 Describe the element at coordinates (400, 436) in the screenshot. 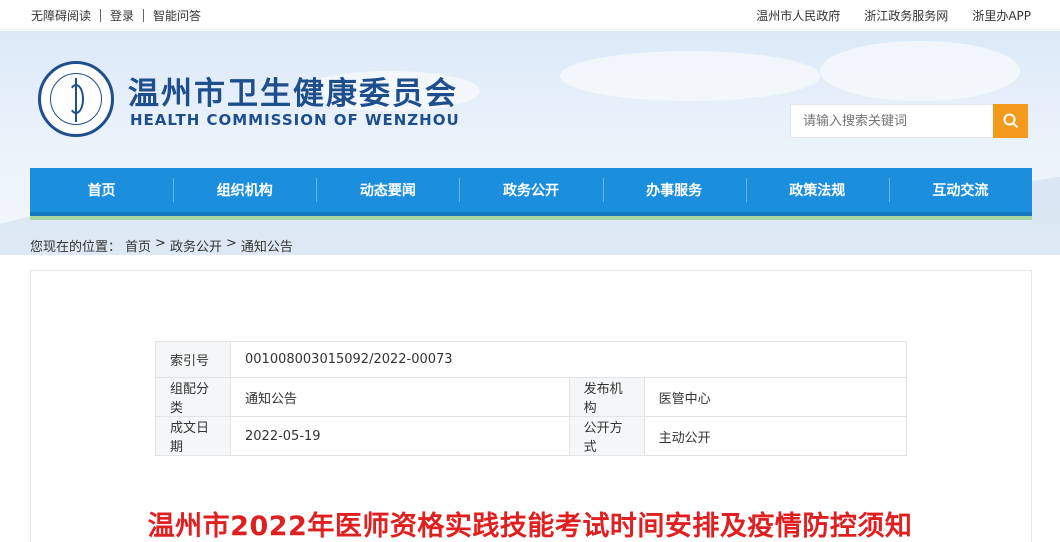

I see `date-value: 2022-05-19` at that location.